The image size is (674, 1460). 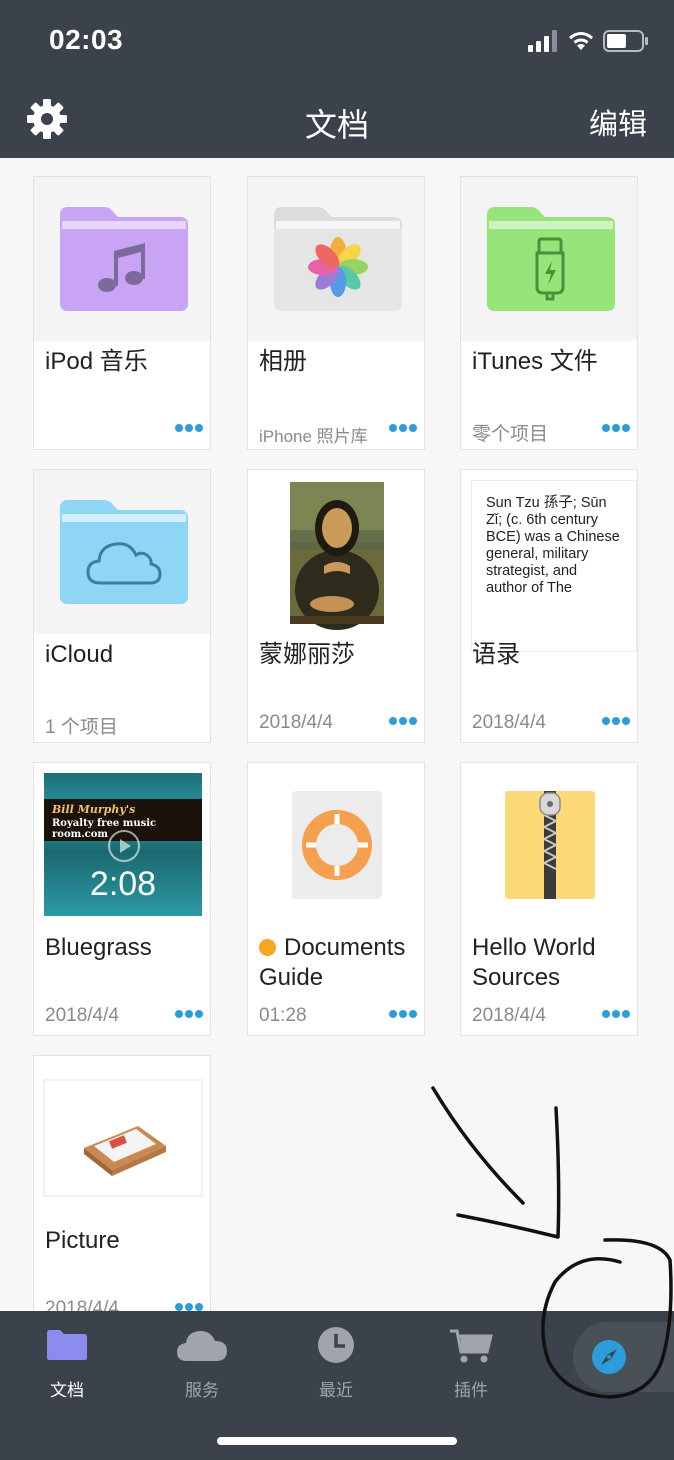 I want to click on photos-folder-icon, so click(x=338, y=259).